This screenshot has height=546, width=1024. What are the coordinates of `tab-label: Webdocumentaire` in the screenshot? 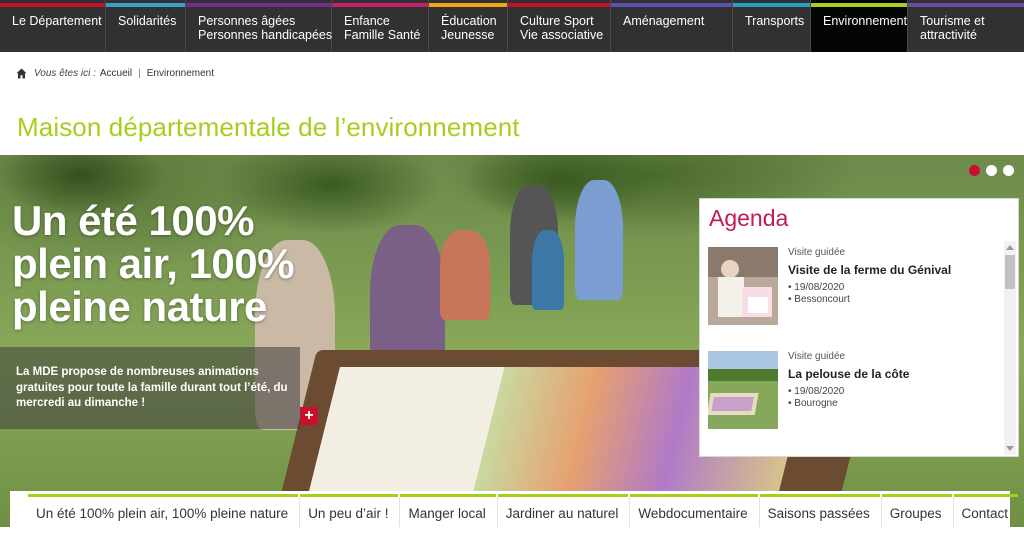 It's located at (693, 513).